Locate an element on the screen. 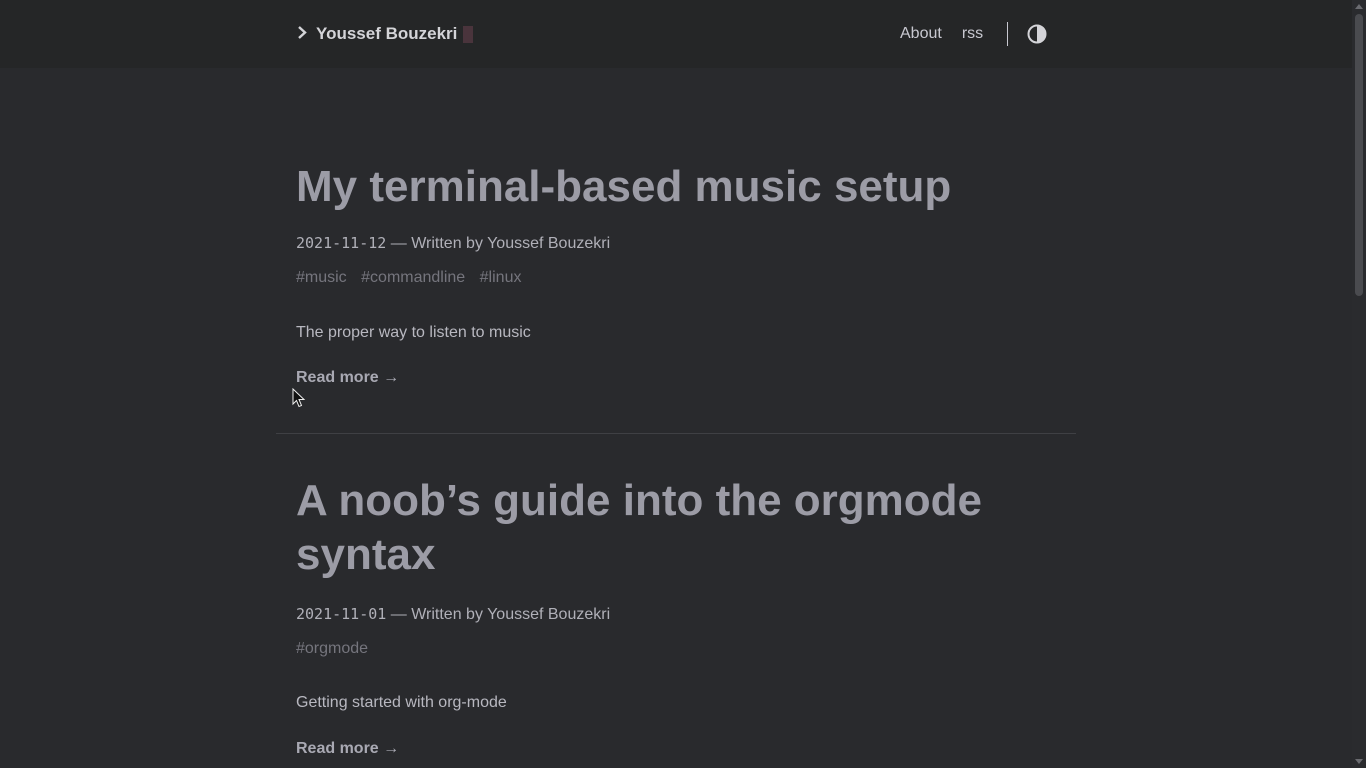 The width and height of the screenshot is (1366, 768). chevron-right-icon is located at coordinates (304, 34).